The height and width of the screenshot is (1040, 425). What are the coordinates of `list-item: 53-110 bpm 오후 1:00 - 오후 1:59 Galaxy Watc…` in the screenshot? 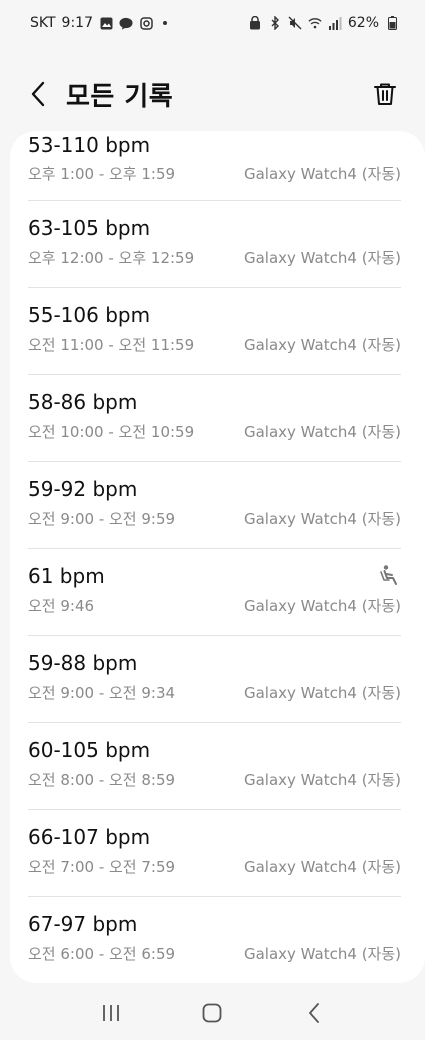 It's located at (214, 166).